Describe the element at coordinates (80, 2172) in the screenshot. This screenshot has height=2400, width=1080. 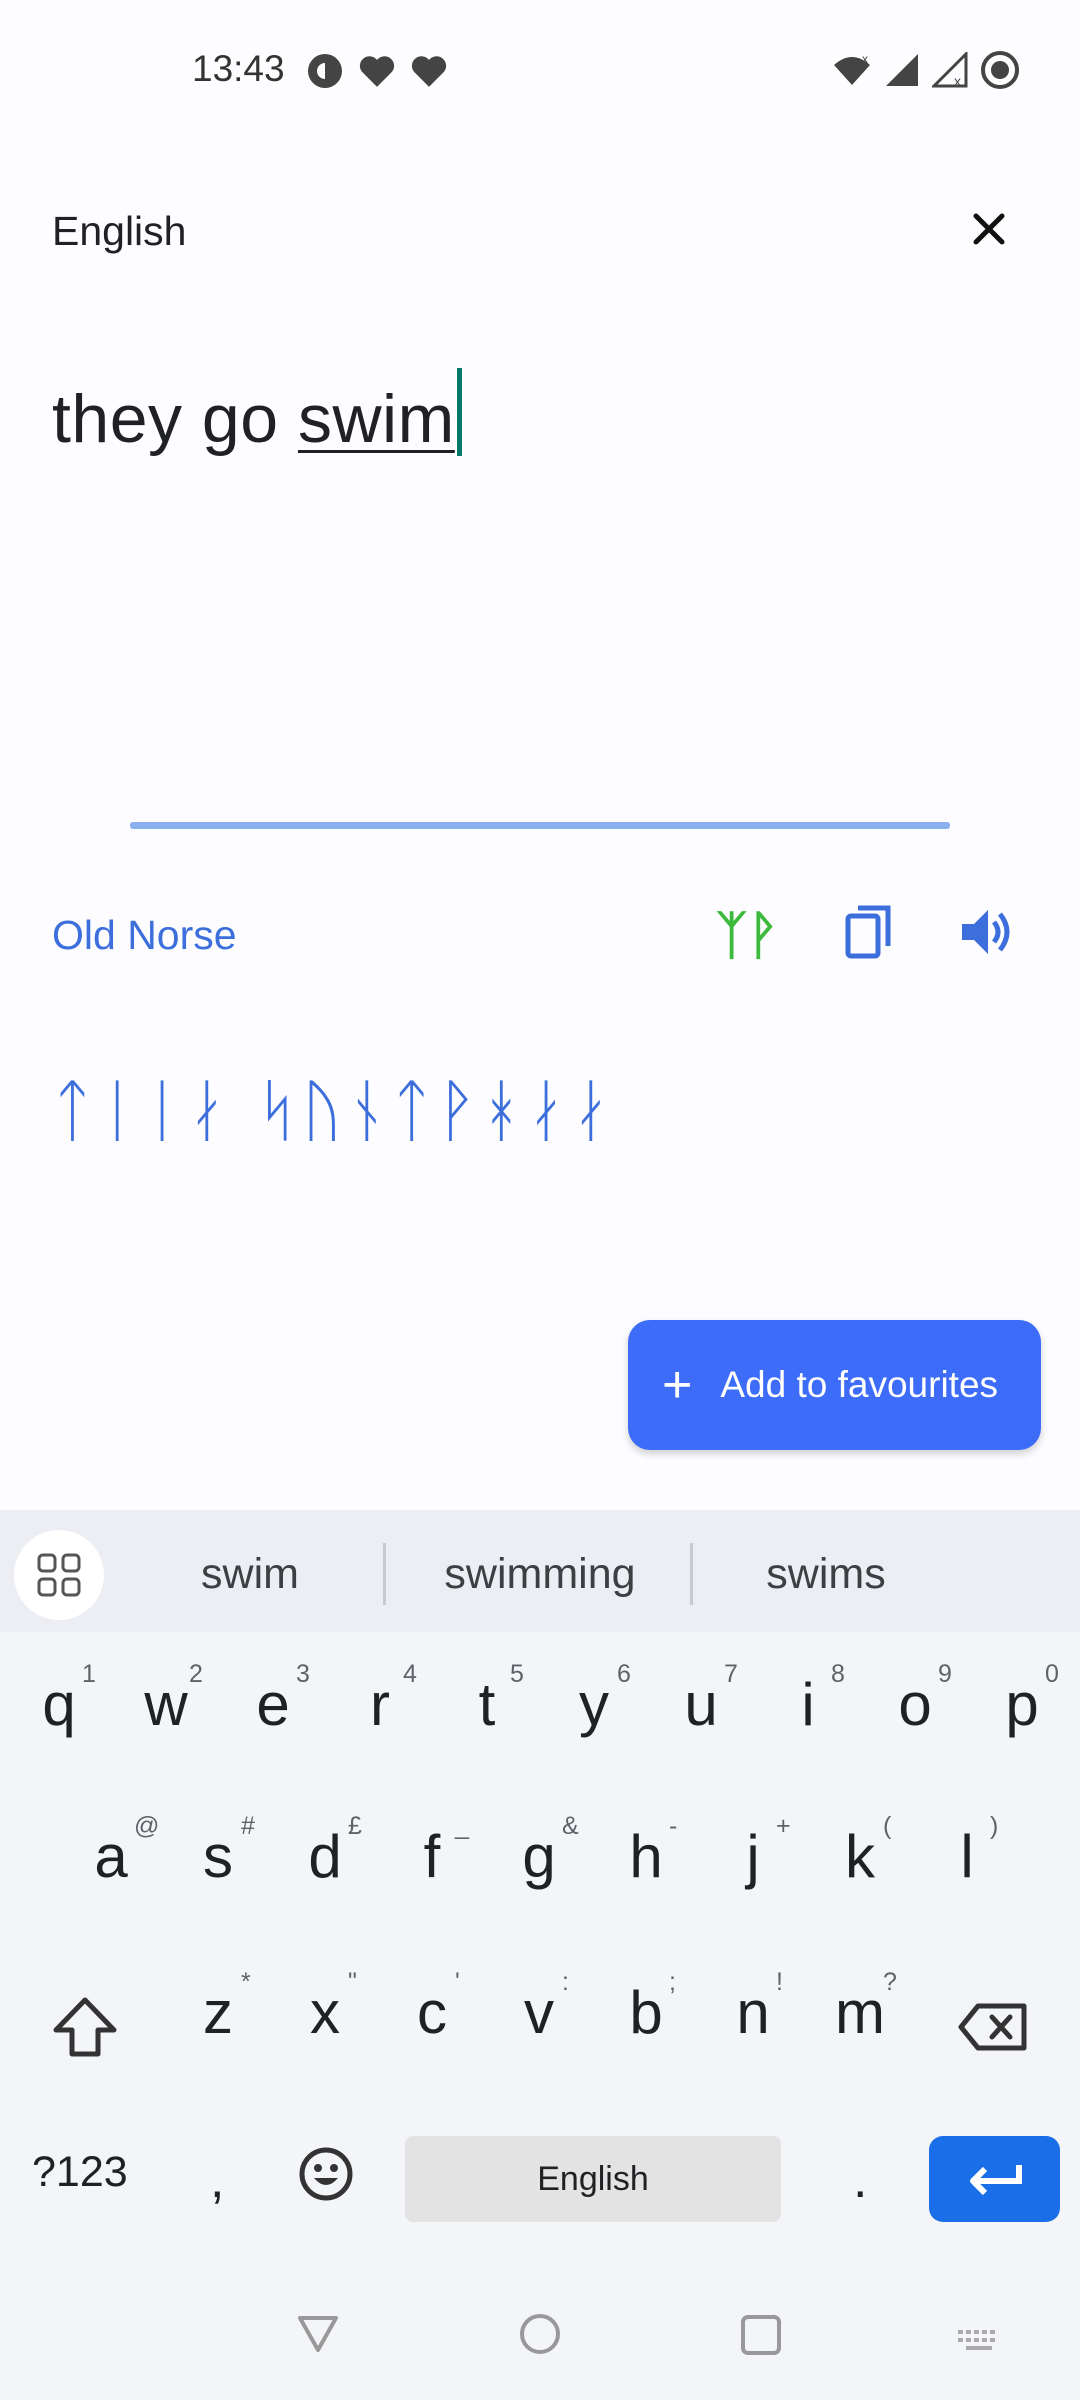
I see `symbols-key: ?123` at that location.